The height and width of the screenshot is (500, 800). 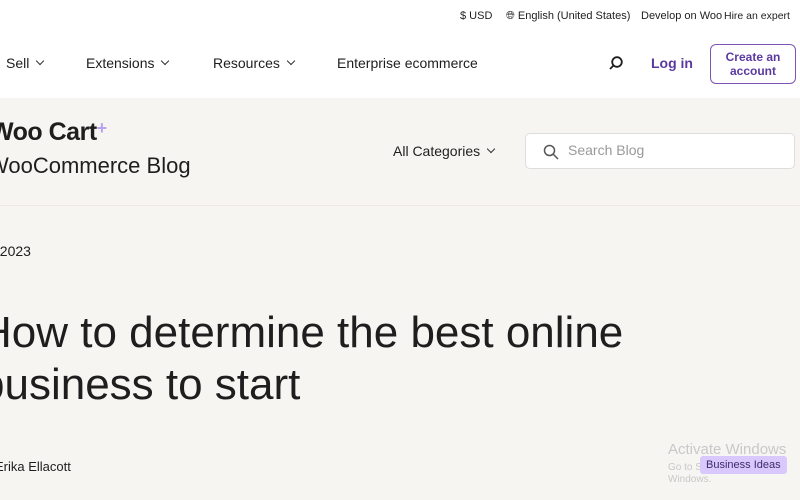 What do you see at coordinates (95, 165) in the screenshot?
I see `blog-name: WooCommerce Blog` at bounding box center [95, 165].